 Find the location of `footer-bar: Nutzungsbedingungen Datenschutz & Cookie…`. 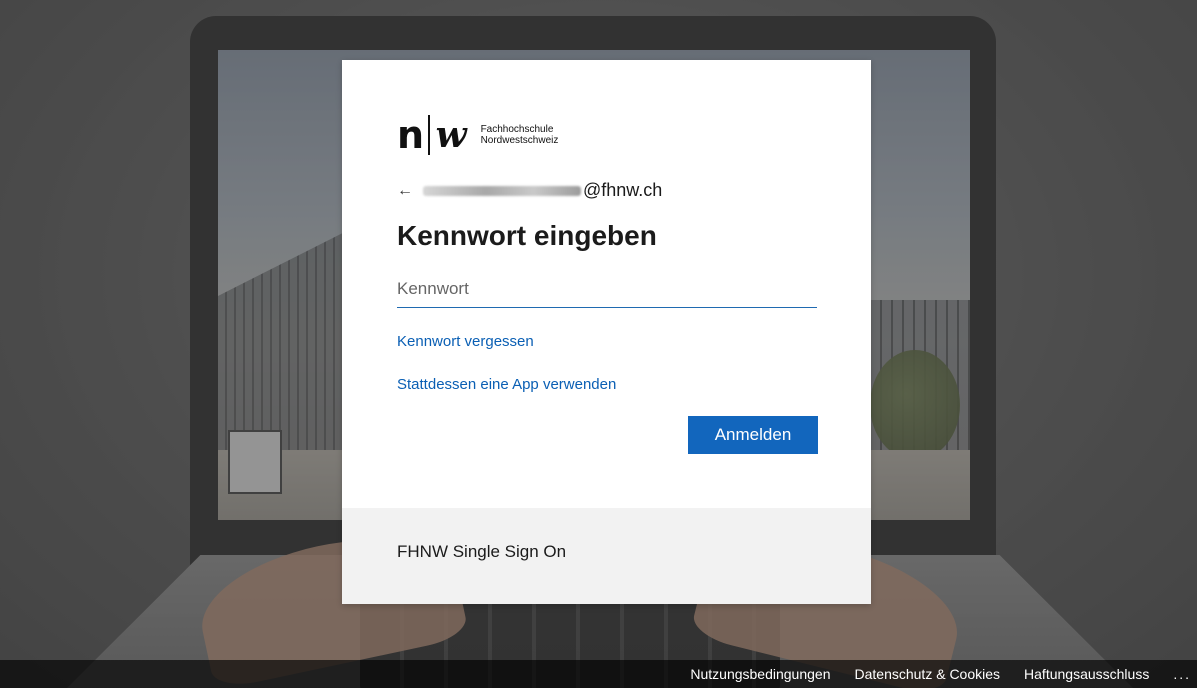

footer-bar: Nutzungsbedingungen Datenschutz & Cookie… is located at coordinates (598, 674).